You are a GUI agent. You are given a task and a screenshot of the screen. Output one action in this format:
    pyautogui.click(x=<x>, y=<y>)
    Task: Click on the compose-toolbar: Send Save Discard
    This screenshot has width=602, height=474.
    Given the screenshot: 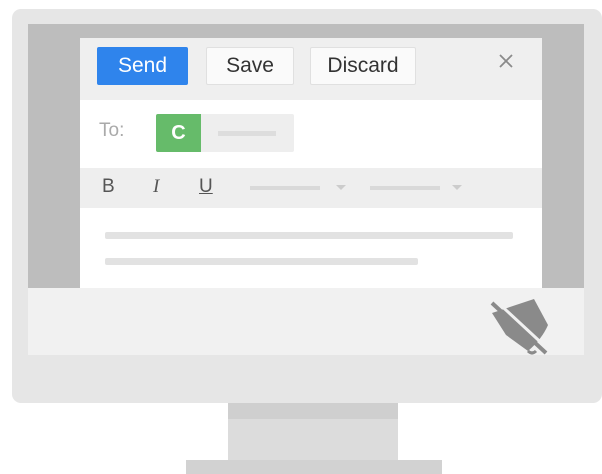 What is the action you would take?
    pyautogui.click(x=311, y=69)
    